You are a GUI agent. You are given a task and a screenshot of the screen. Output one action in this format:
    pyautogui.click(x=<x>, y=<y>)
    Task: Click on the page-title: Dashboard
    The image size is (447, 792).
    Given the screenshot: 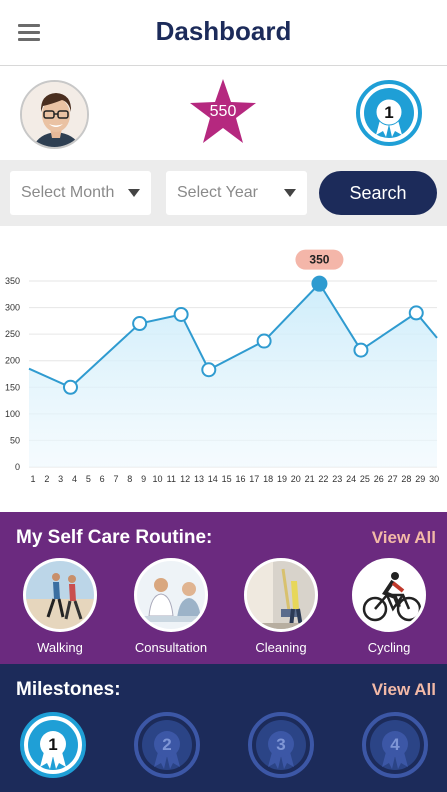 What is the action you would take?
    pyautogui.click(x=223, y=31)
    